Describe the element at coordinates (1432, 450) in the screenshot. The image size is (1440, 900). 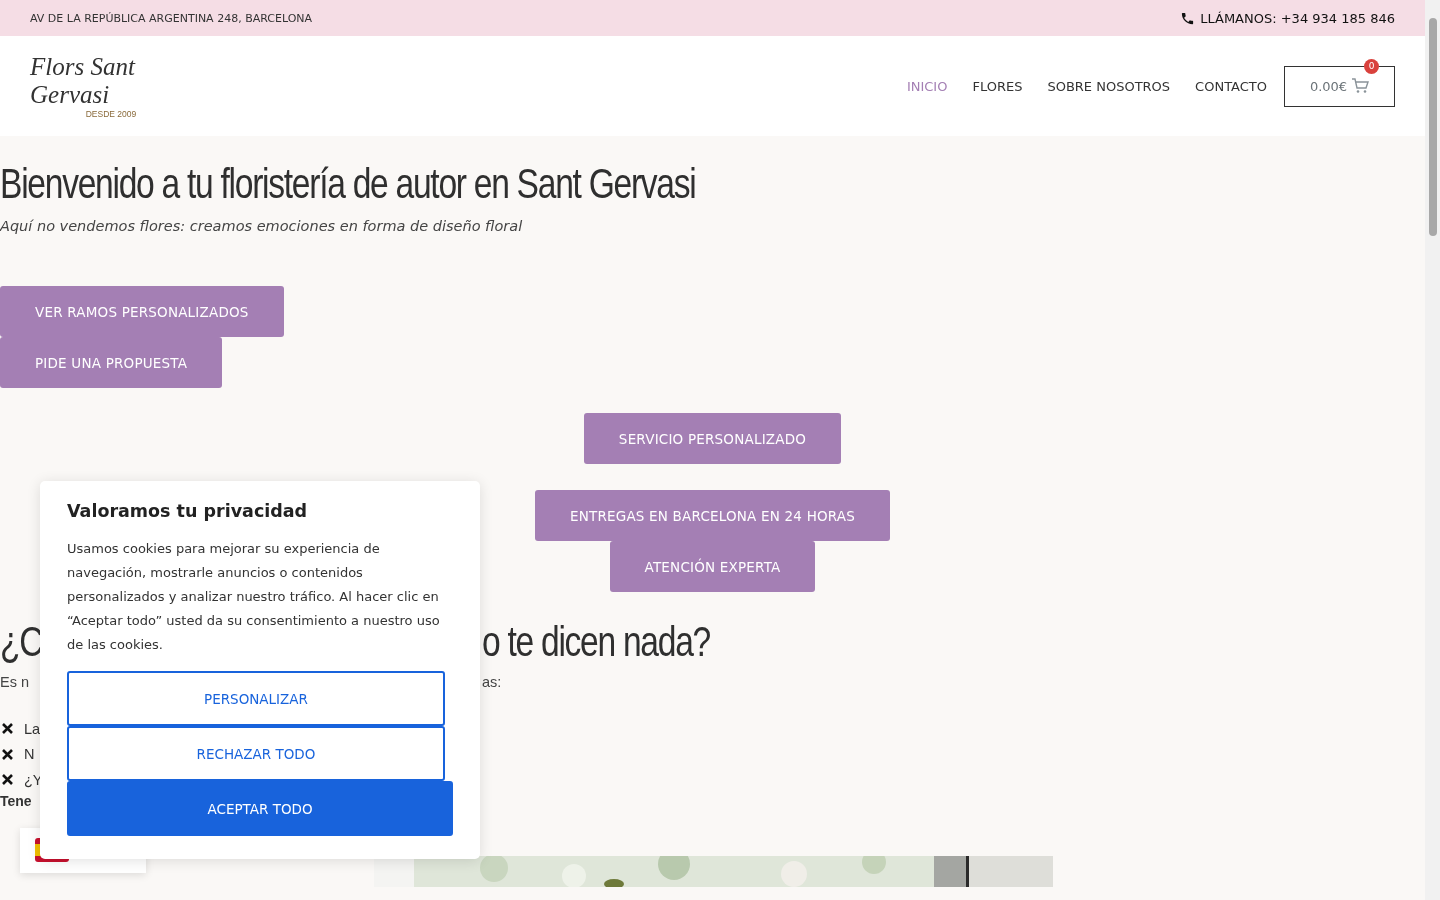
I see `scrollbar` at that location.